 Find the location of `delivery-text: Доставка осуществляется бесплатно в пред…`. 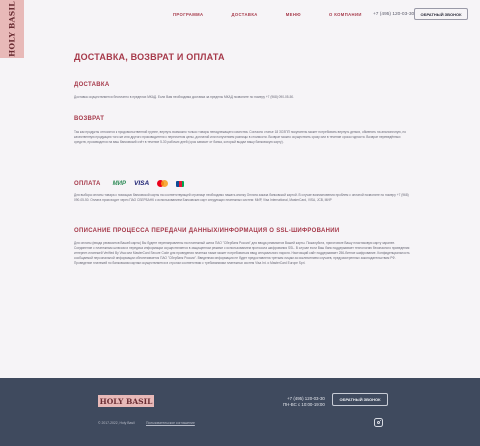

delivery-text: Доставка осуществляется бесплатно в пред… is located at coordinates (184, 97).